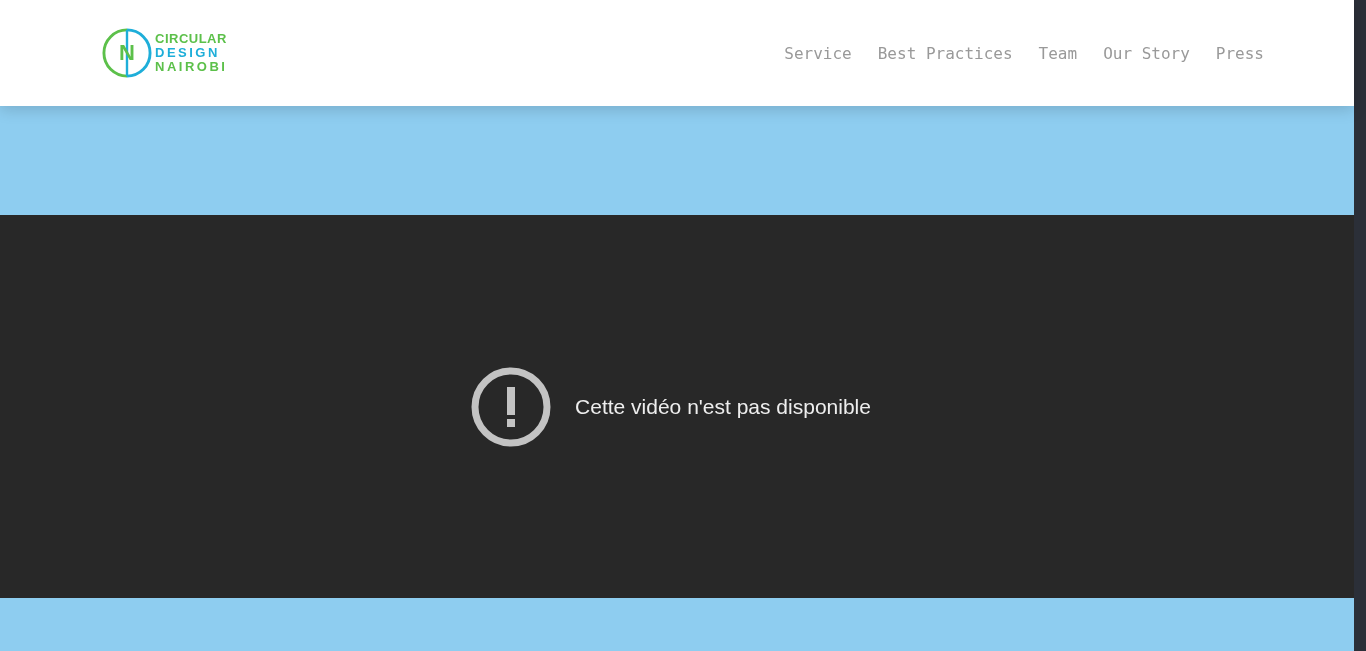 The height and width of the screenshot is (651, 1366). Describe the element at coordinates (1239, 53) in the screenshot. I see `nav-link: Press` at that location.